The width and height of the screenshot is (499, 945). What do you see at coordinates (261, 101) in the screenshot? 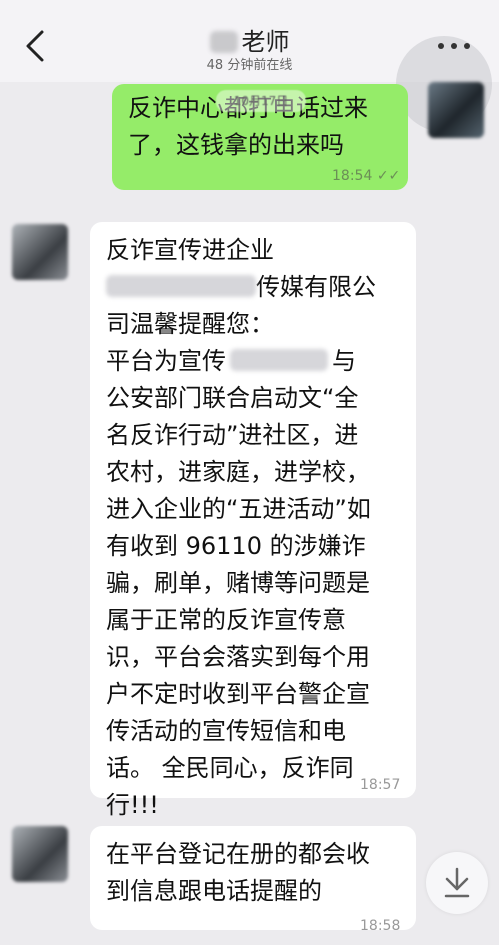
I see `date-divider: 10月17日` at bounding box center [261, 101].